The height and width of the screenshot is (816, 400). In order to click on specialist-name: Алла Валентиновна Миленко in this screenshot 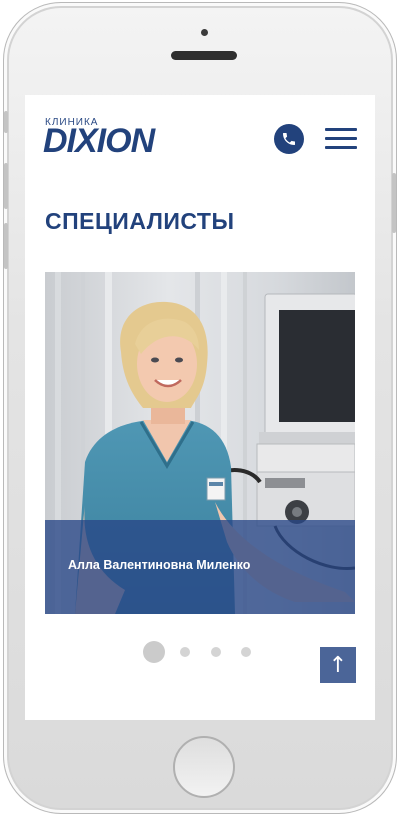, I will do `click(159, 565)`.